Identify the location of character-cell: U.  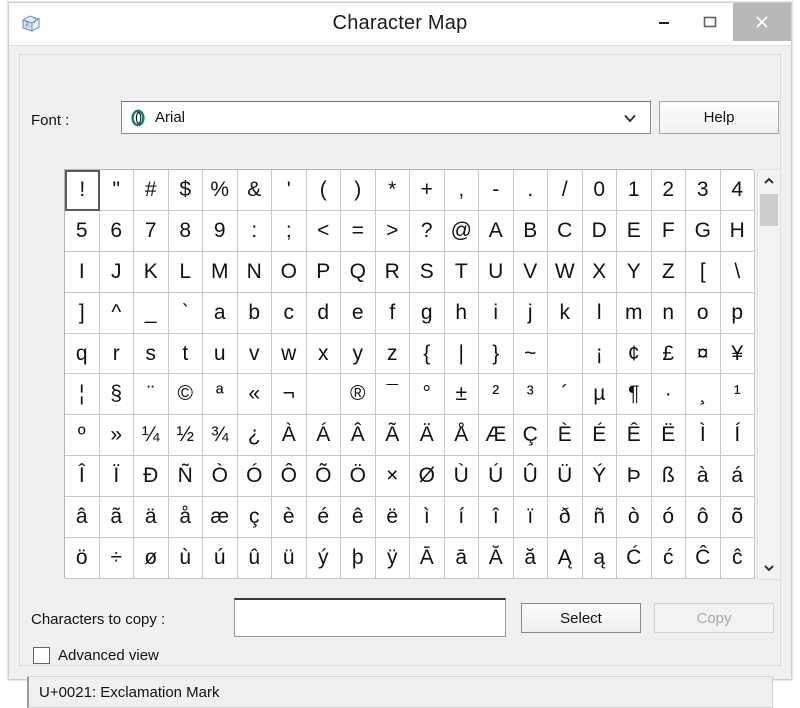
(496, 272).